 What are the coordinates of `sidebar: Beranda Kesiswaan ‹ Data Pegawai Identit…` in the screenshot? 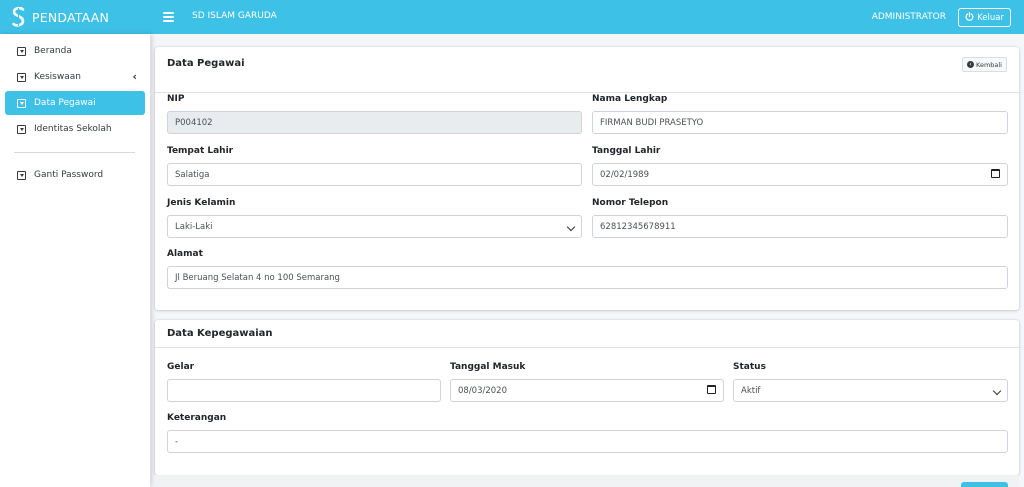 It's located at (75, 260).